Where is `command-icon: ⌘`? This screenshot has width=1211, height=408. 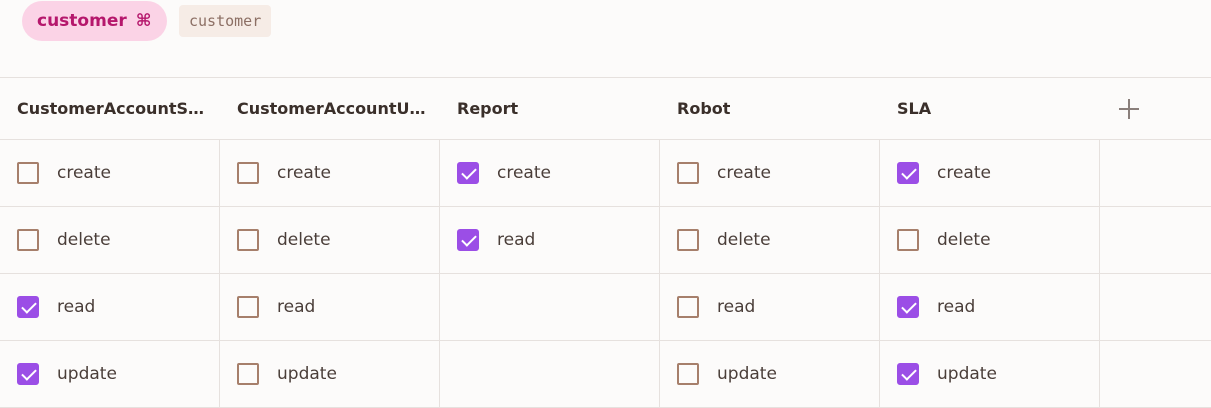 command-icon: ⌘ is located at coordinates (143, 21).